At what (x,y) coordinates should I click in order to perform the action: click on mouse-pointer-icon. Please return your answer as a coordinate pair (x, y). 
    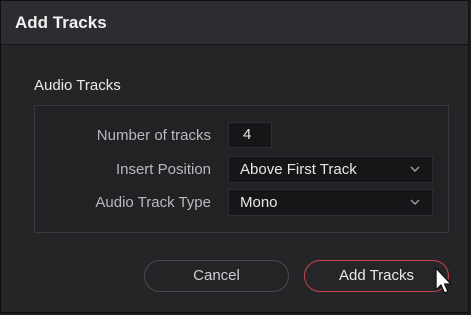
    Looking at the image, I should click on (443, 280).